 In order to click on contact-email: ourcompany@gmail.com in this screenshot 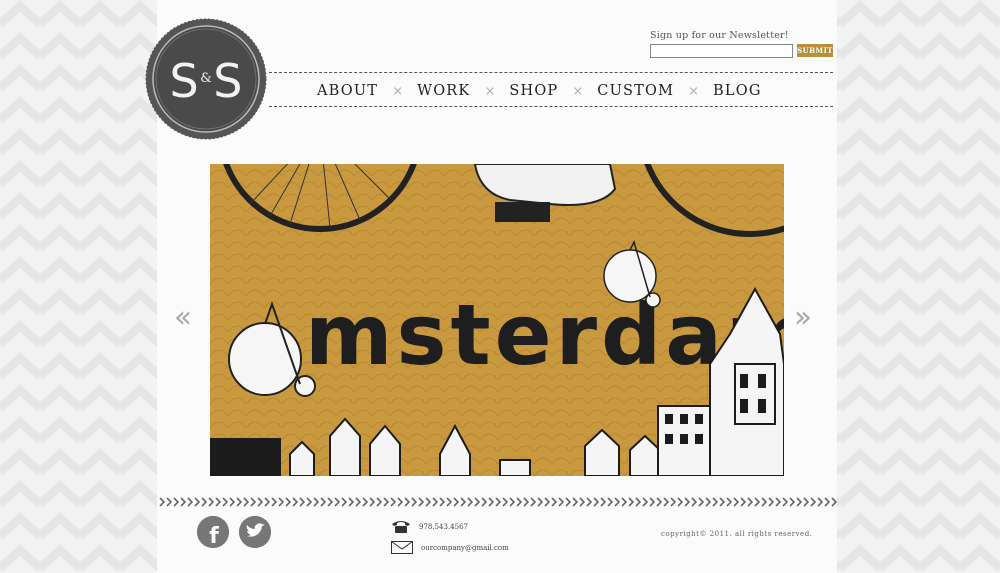, I will do `click(450, 547)`.